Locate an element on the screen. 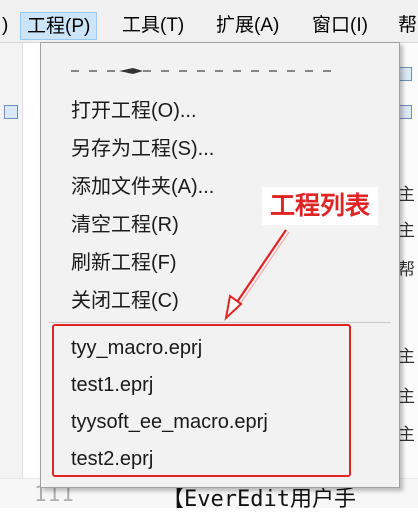 The image size is (418, 513). menu-extensions: 扩展(A) is located at coordinates (247, 26).